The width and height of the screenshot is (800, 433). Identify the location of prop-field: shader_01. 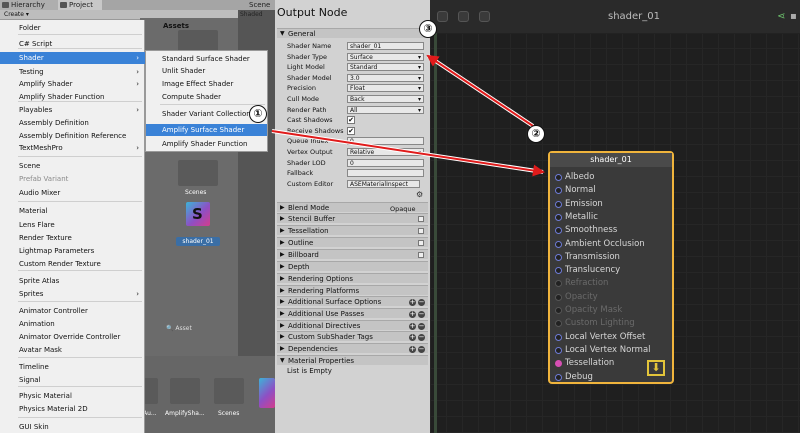
(385, 46).